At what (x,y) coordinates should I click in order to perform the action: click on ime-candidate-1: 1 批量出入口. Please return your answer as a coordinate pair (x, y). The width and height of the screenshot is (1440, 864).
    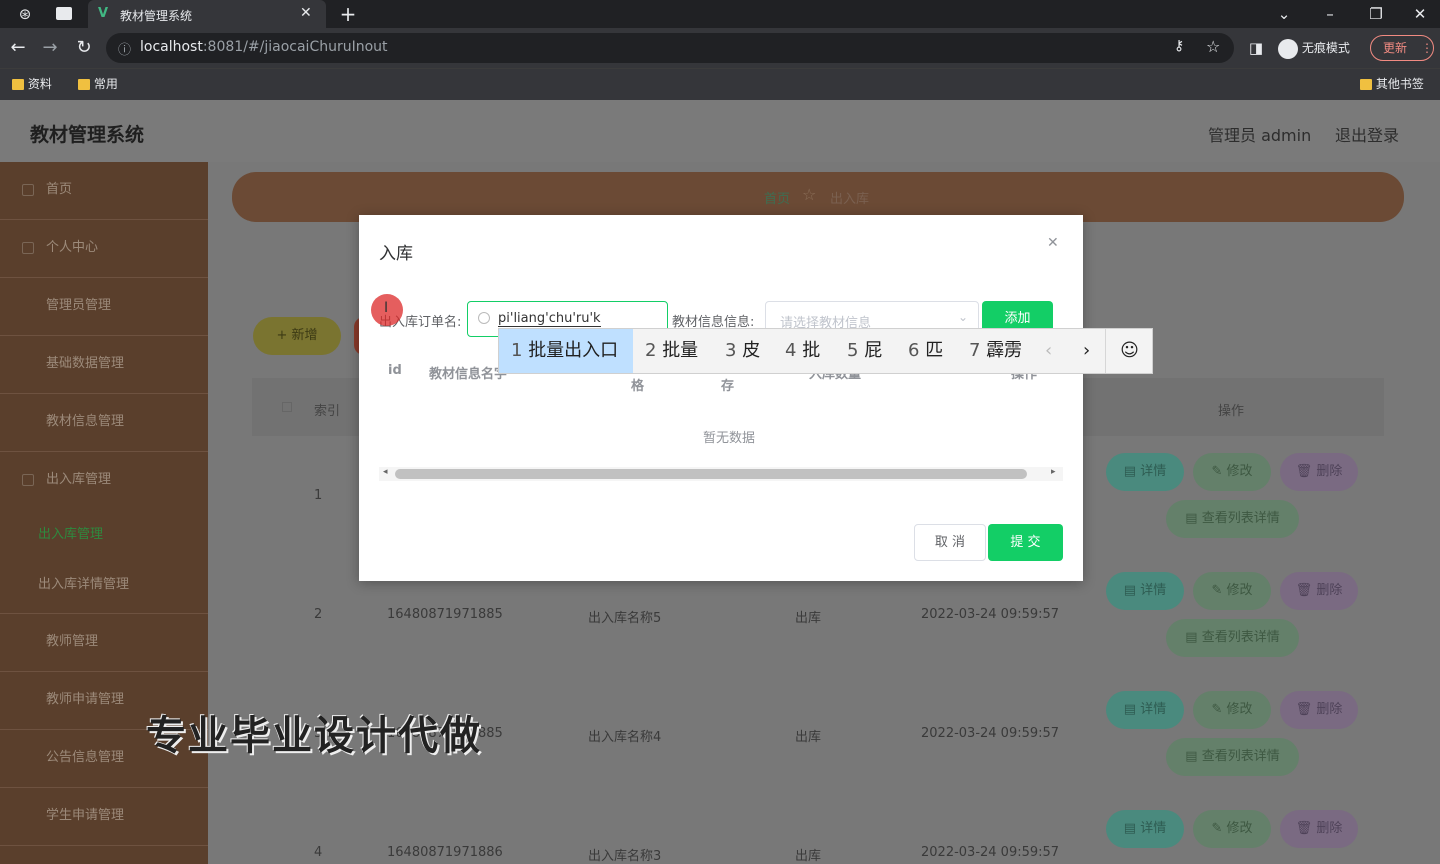
    Looking at the image, I should click on (566, 351).